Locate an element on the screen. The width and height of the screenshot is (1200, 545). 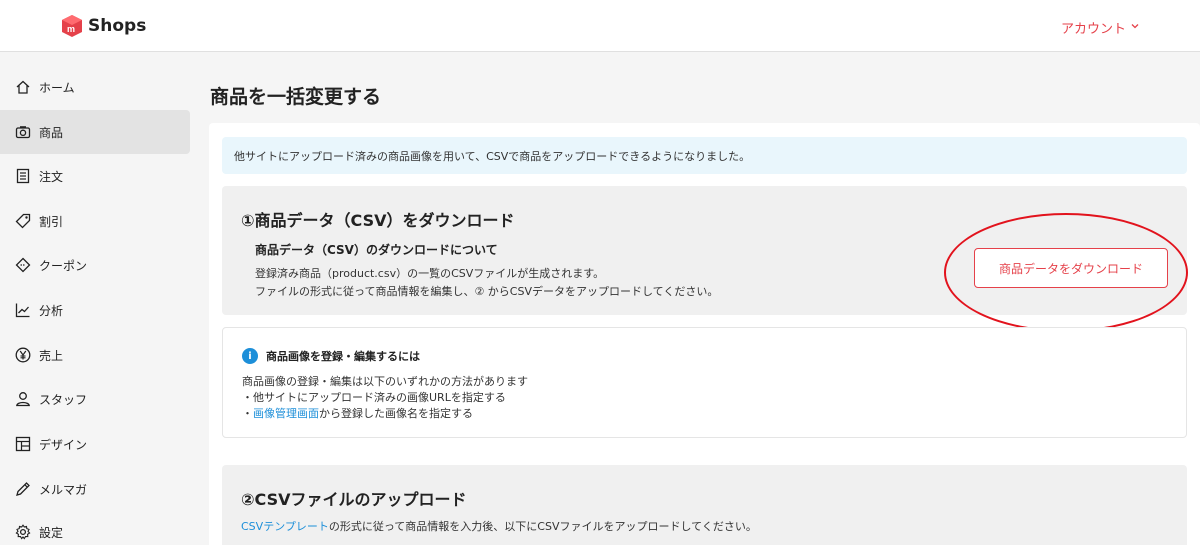
upload-description-text: の形式に従って商品情報を入力後、以下にCSVファイルをアップロードしてください。 is located at coordinates (542, 526).